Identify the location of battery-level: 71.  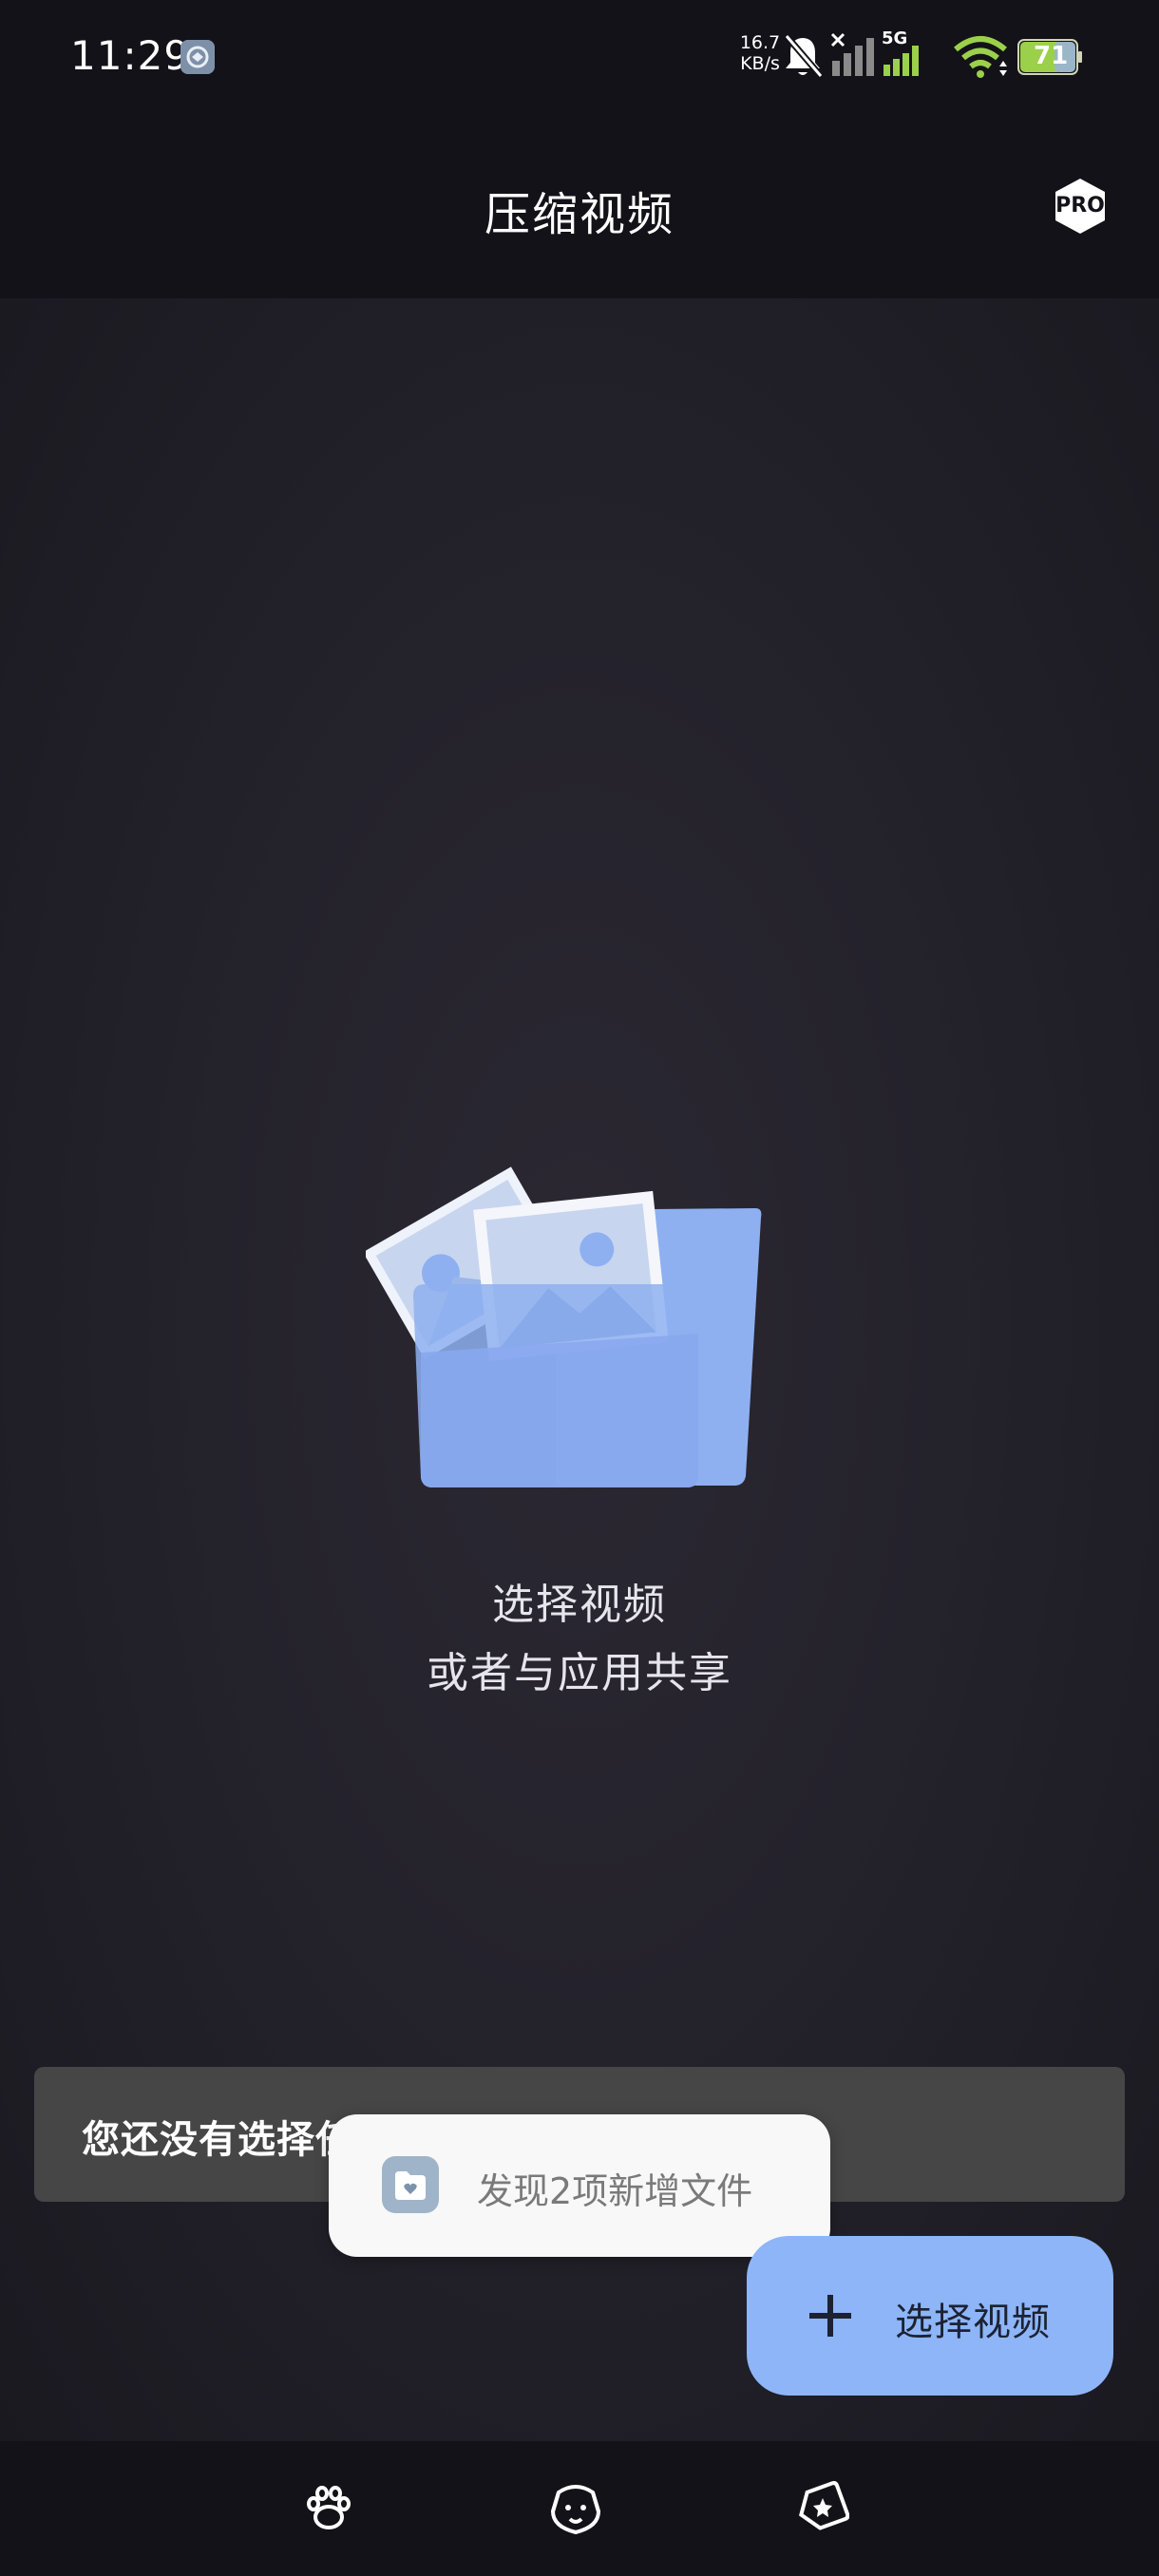
(1051, 56).